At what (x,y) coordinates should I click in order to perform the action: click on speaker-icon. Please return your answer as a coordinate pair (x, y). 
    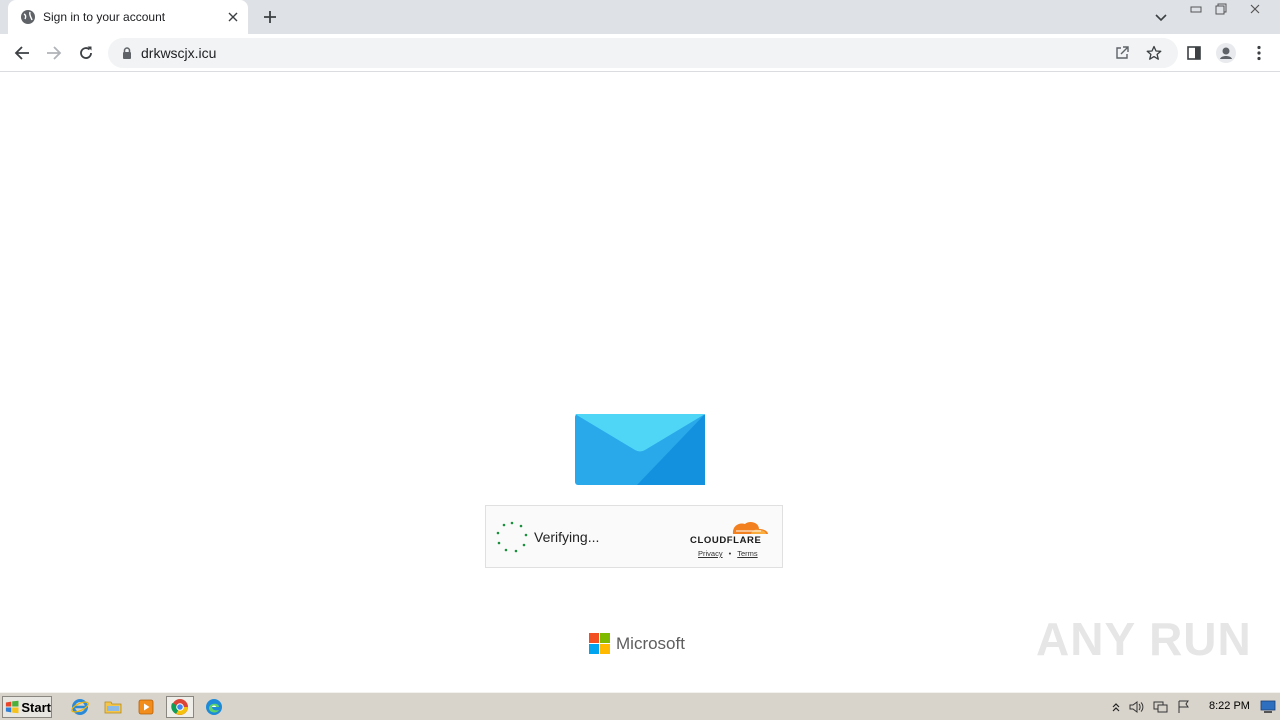
    Looking at the image, I should click on (1136, 707).